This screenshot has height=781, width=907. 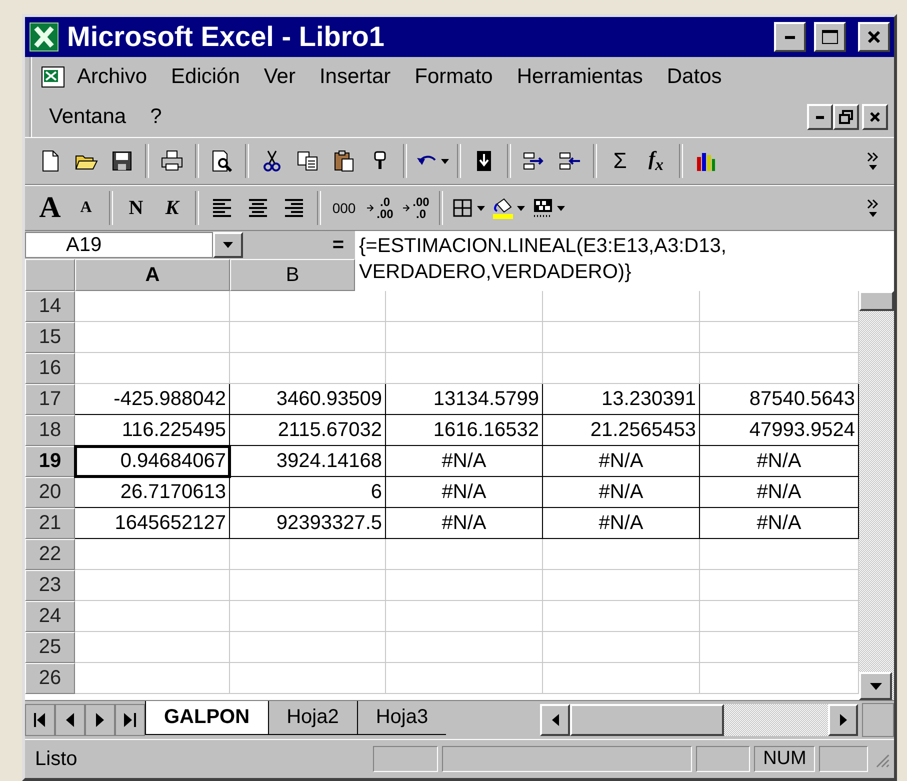 I want to click on table-cell: 3460.93509, so click(x=308, y=399).